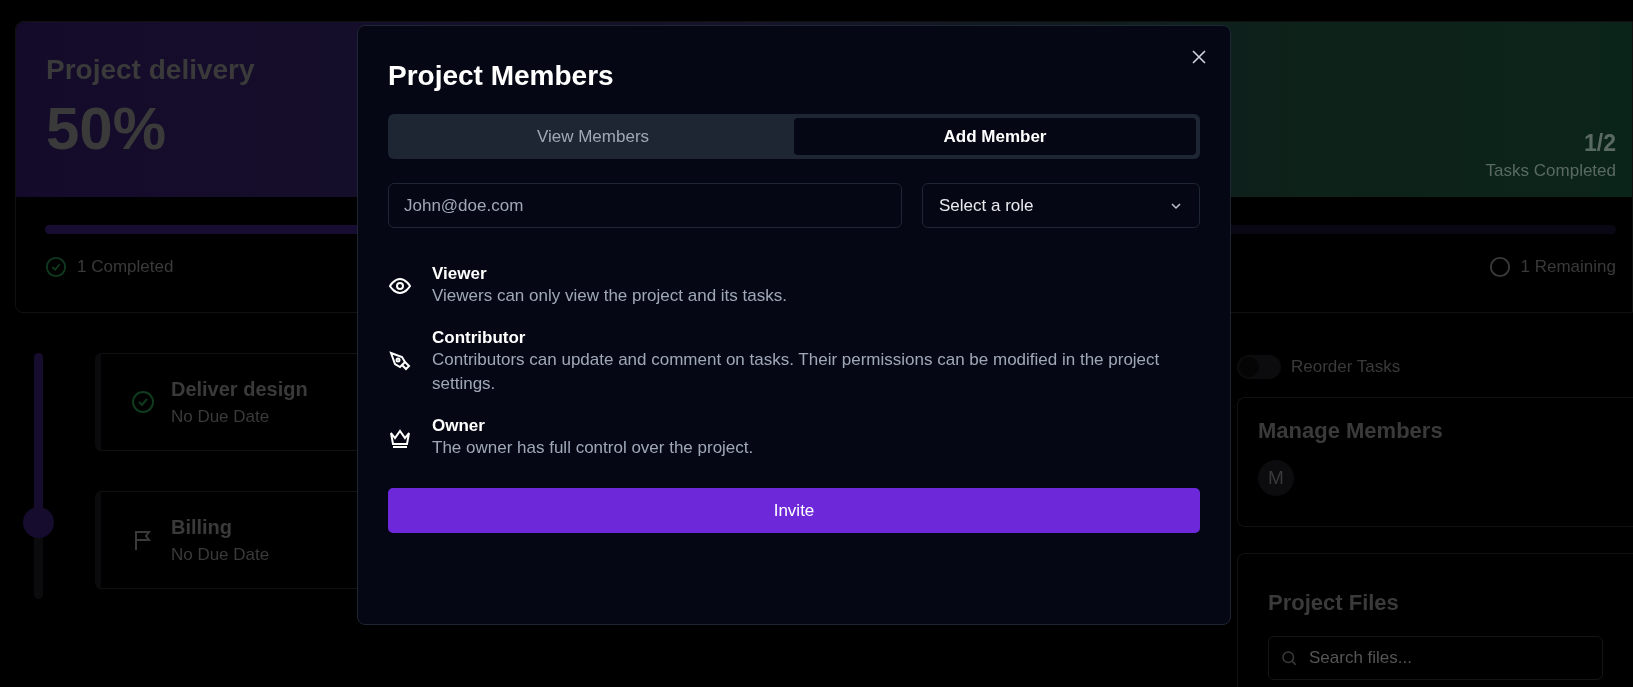 The image size is (1633, 687). What do you see at coordinates (609, 296) in the screenshot?
I see `role-description: Viewers can only view the project and its tasks.` at bounding box center [609, 296].